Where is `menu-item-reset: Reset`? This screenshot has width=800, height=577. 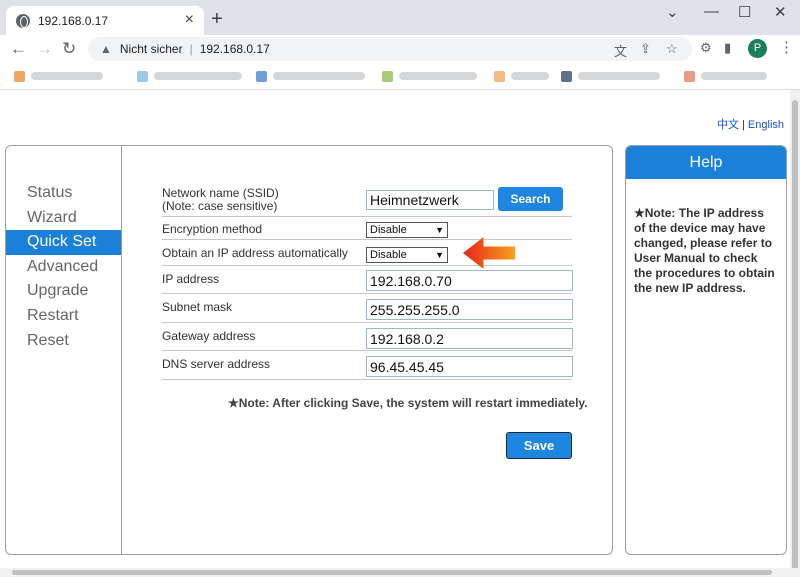 menu-item-reset: Reset is located at coordinates (63, 341).